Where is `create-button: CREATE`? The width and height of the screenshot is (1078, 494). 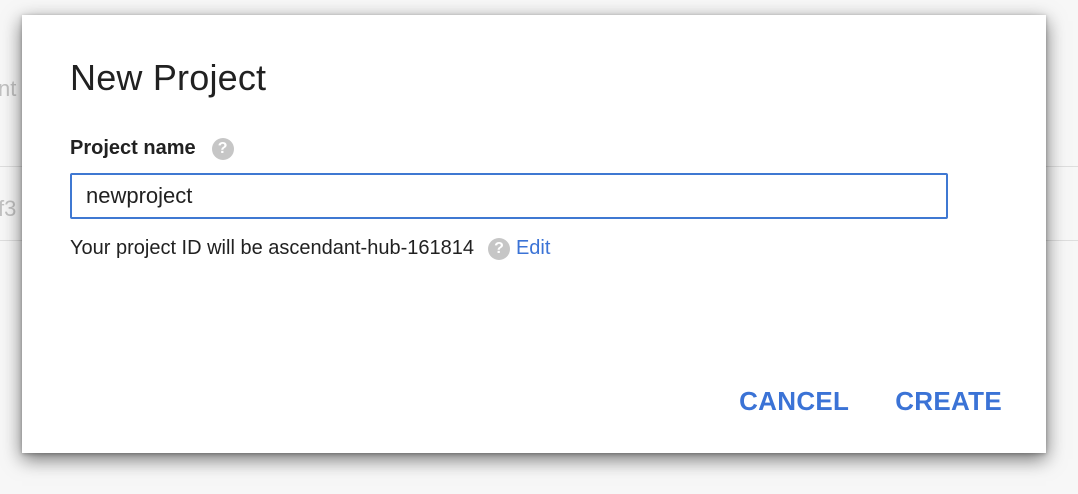
create-button: CREATE is located at coordinates (948, 401).